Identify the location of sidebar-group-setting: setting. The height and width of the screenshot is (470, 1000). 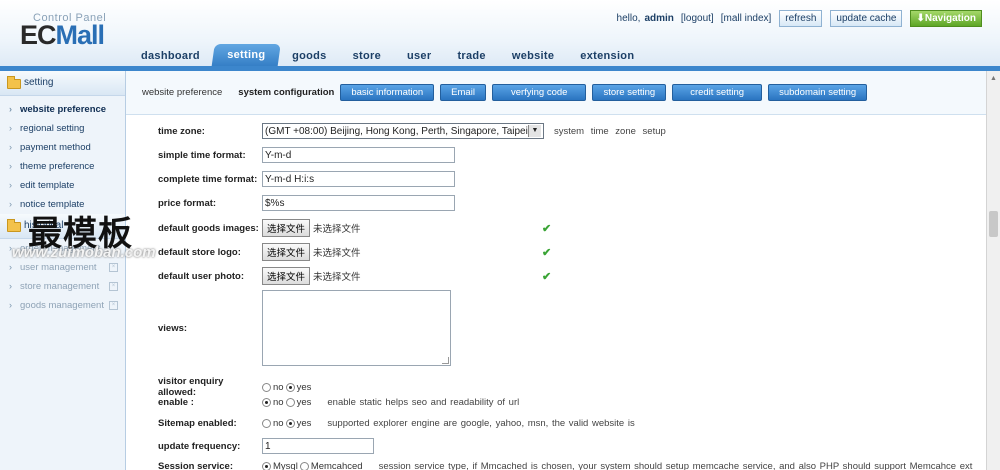
(62, 83).